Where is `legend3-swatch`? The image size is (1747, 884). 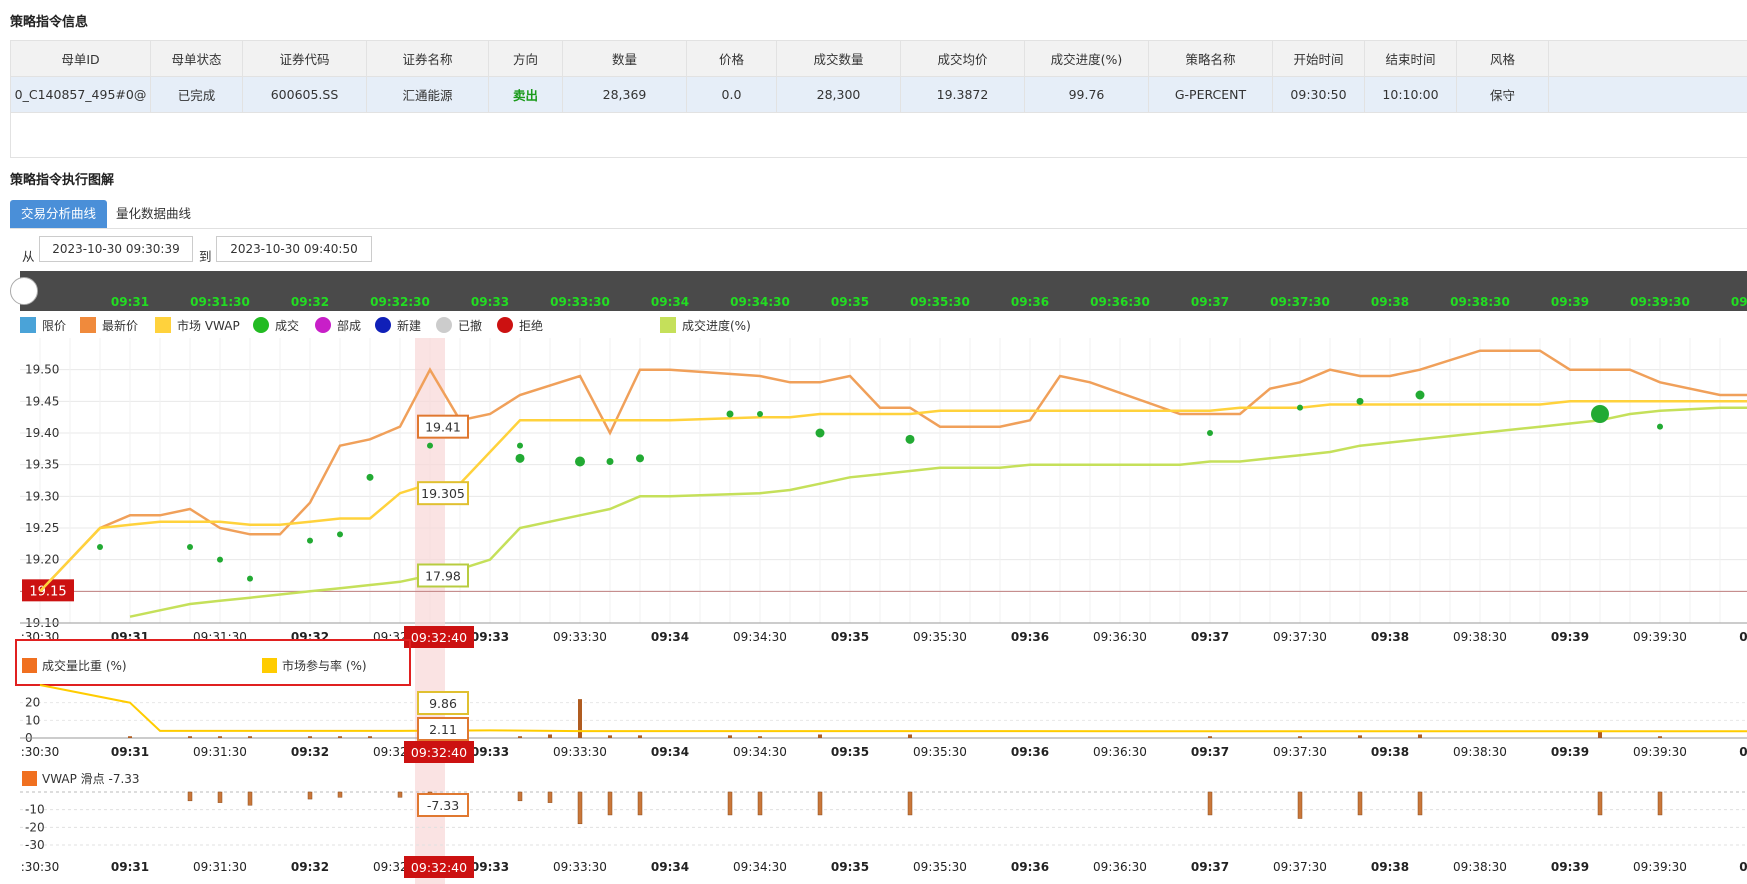 legend3-swatch is located at coordinates (29, 778).